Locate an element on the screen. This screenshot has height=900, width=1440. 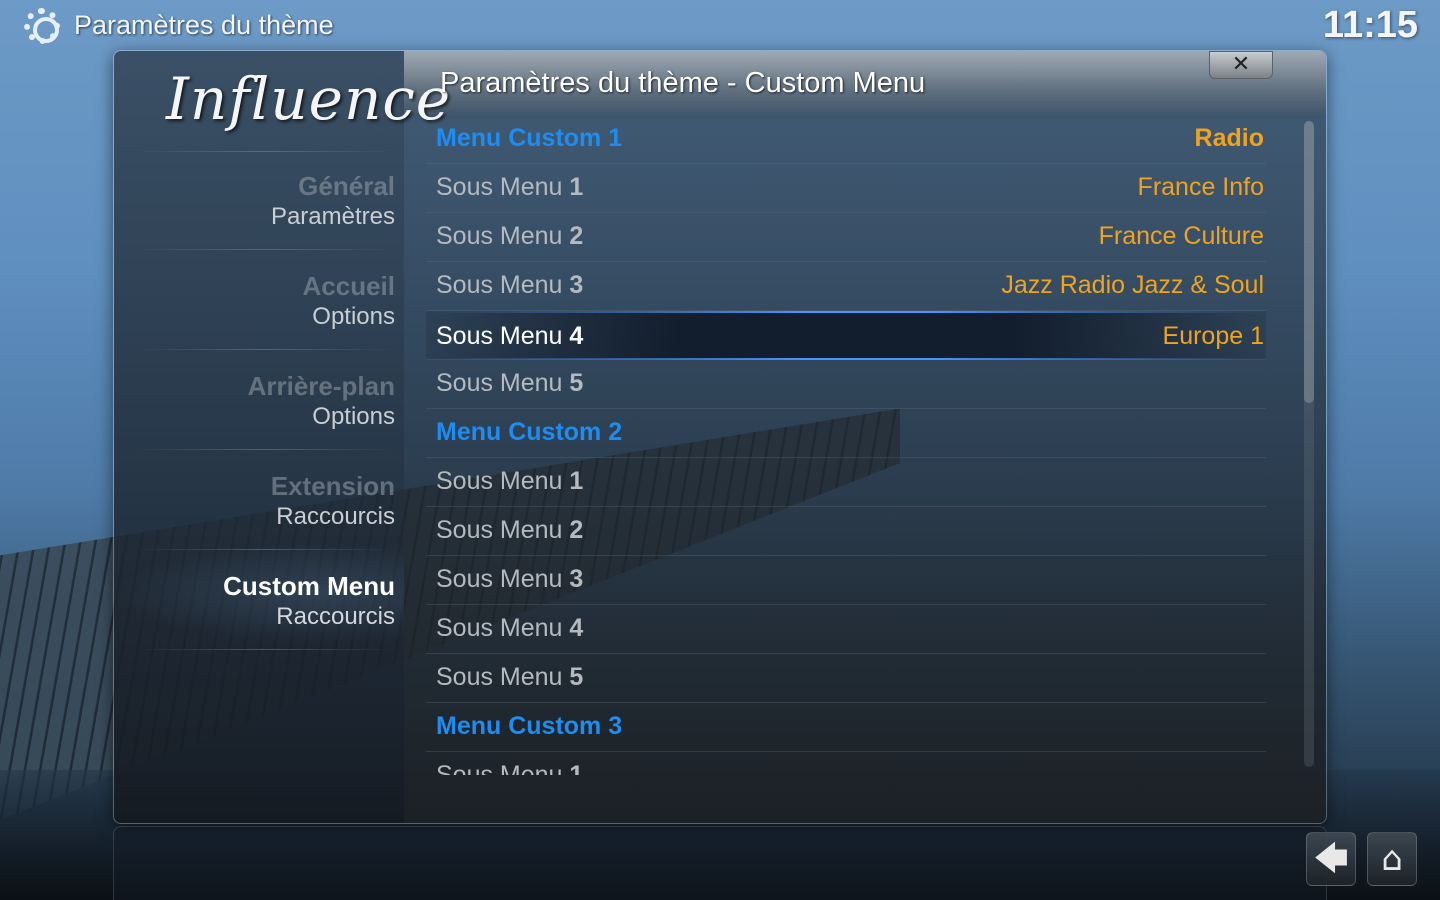
sidebar-item-title: Extension is located at coordinates (332, 486).